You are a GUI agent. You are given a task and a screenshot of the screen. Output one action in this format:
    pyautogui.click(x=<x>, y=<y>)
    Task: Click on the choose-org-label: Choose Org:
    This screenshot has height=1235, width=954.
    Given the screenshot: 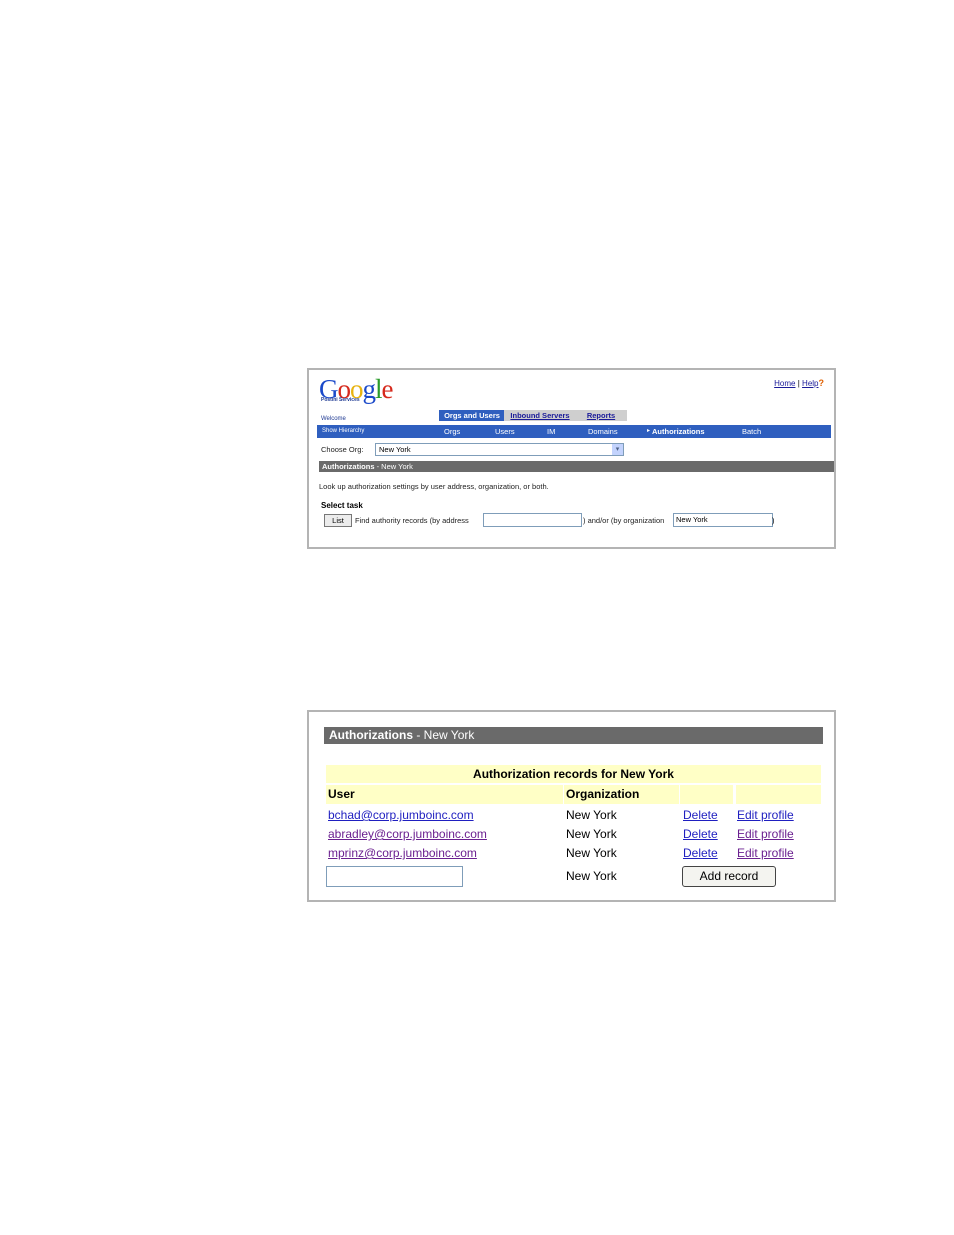 What is the action you would take?
    pyautogui.click(x=342, y=449)
    